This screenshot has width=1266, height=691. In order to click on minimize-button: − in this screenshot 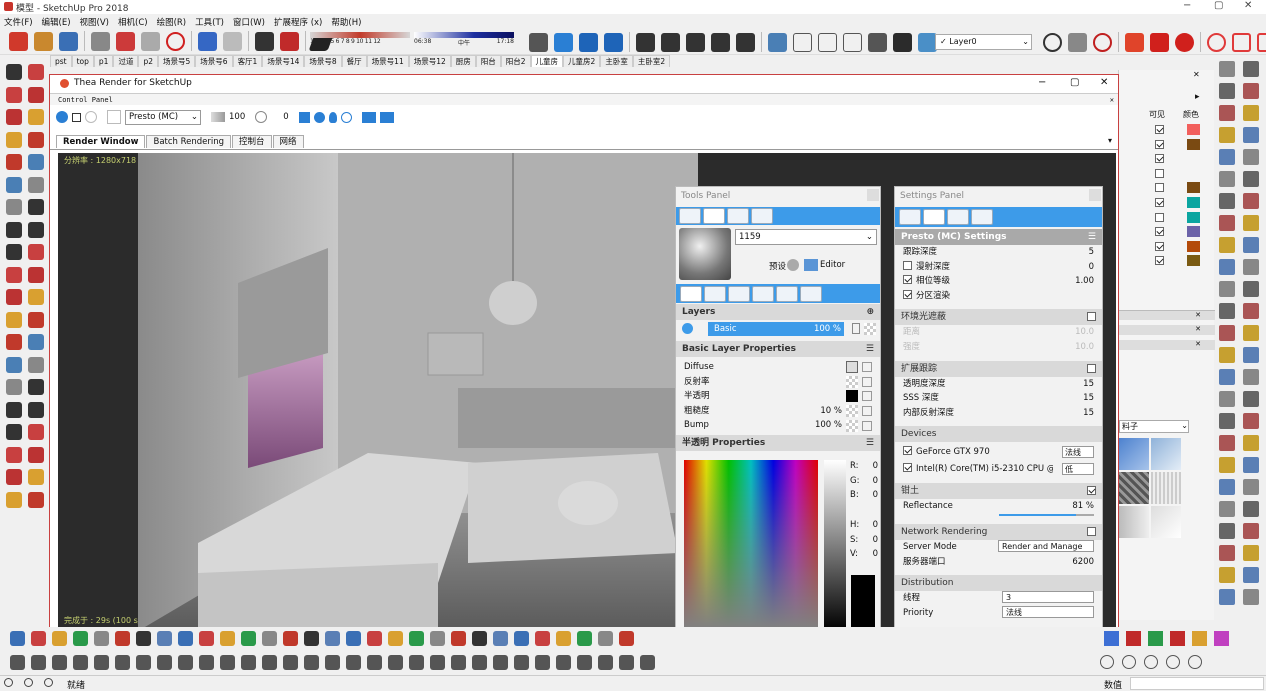, I will do `click(1187, 5)`.